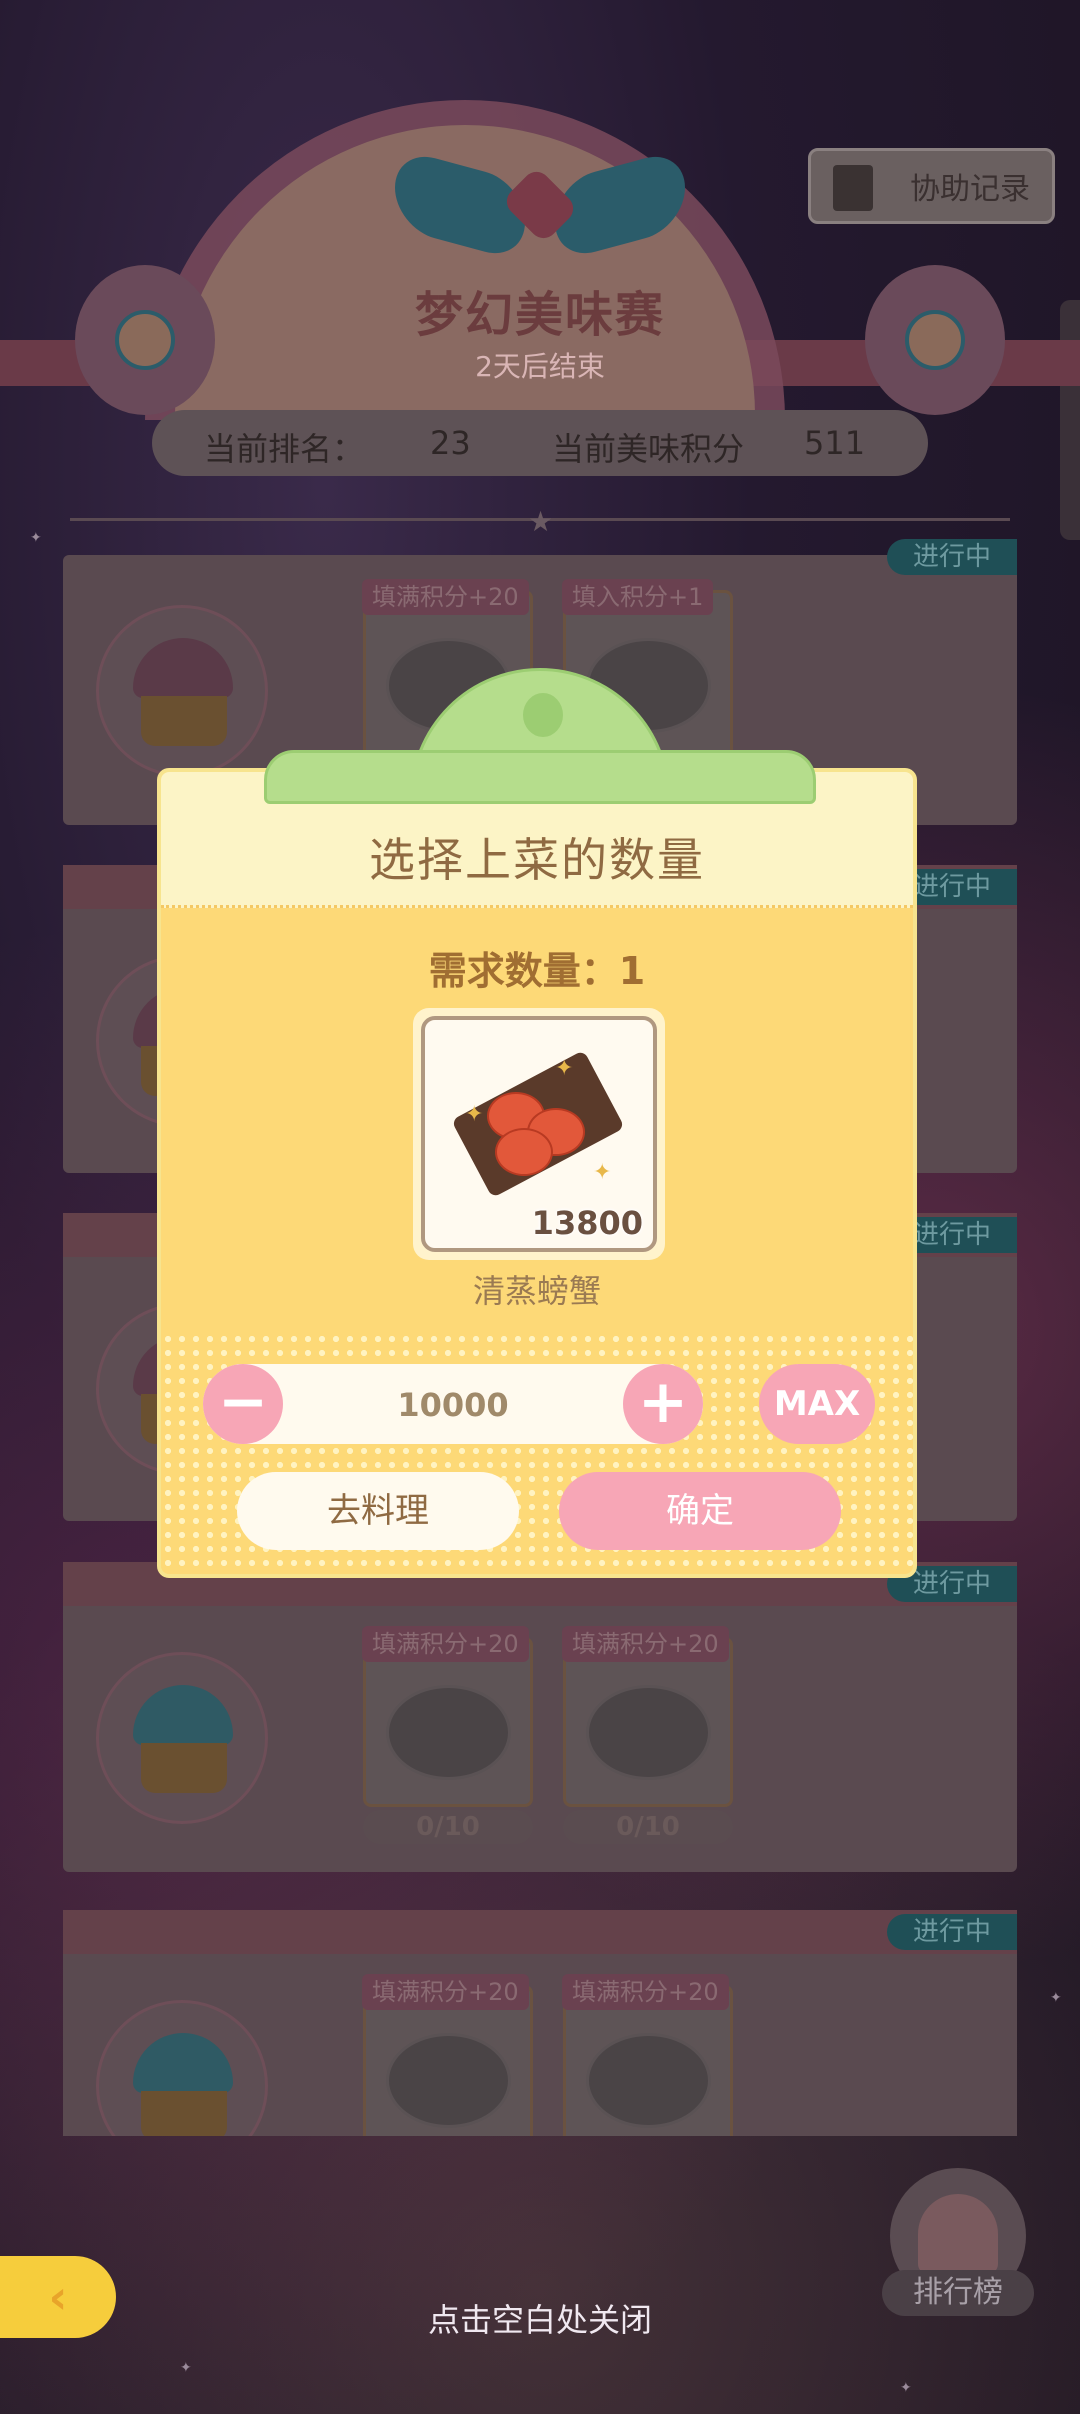 Image resolution: width=1080 pixels, height=2414 pixels. What do you see at coordinates (958, 2234) in the screenshot?
I see `cake-icon` at bounding box center [958, 2234].